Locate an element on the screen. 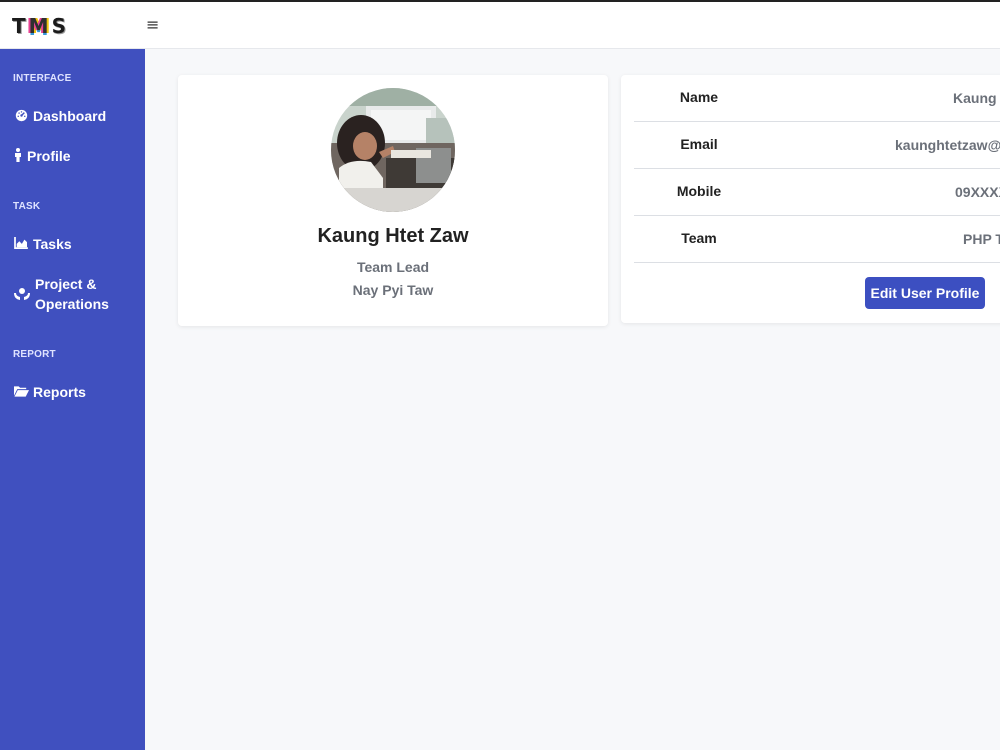 This screenshot has height=750, width=1000. sidebar-section-task: TASK is located at coordinates (27, 206).